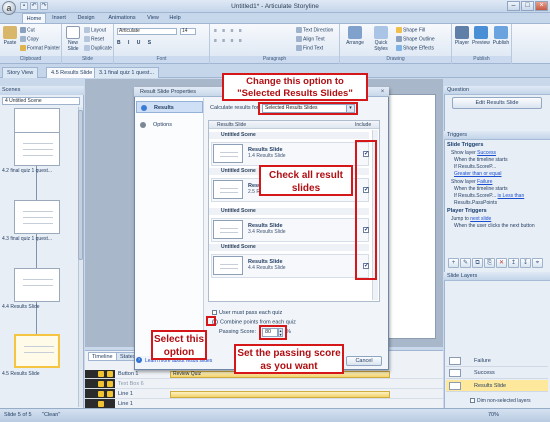 The image size is (550, 422). Describe the element at coordinates (102, 356) in the screenshot. I see `tab-timeline: Timeline` at that location.